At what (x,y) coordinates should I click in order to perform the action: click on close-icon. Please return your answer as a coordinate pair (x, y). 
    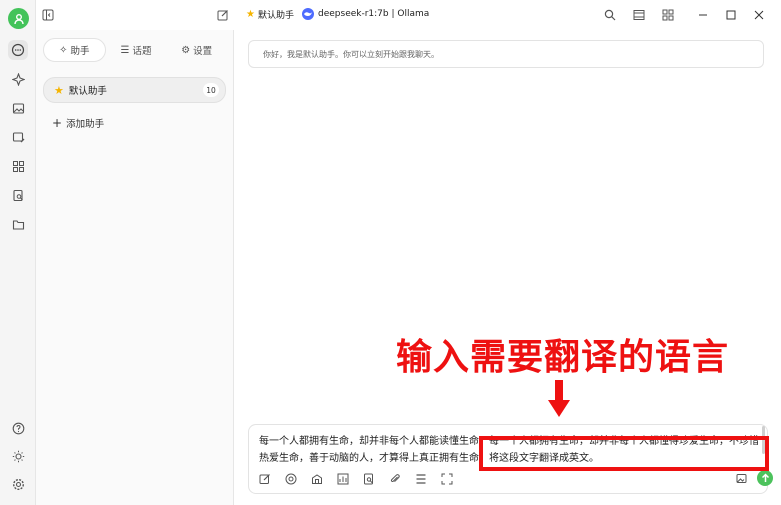
    Looking at the image, I should click on (759, 15).